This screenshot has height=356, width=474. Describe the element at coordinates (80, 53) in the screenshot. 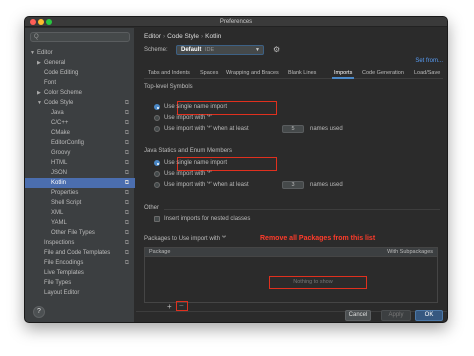

I see `sidebar-item-editor: ▼ Editor` at that location.